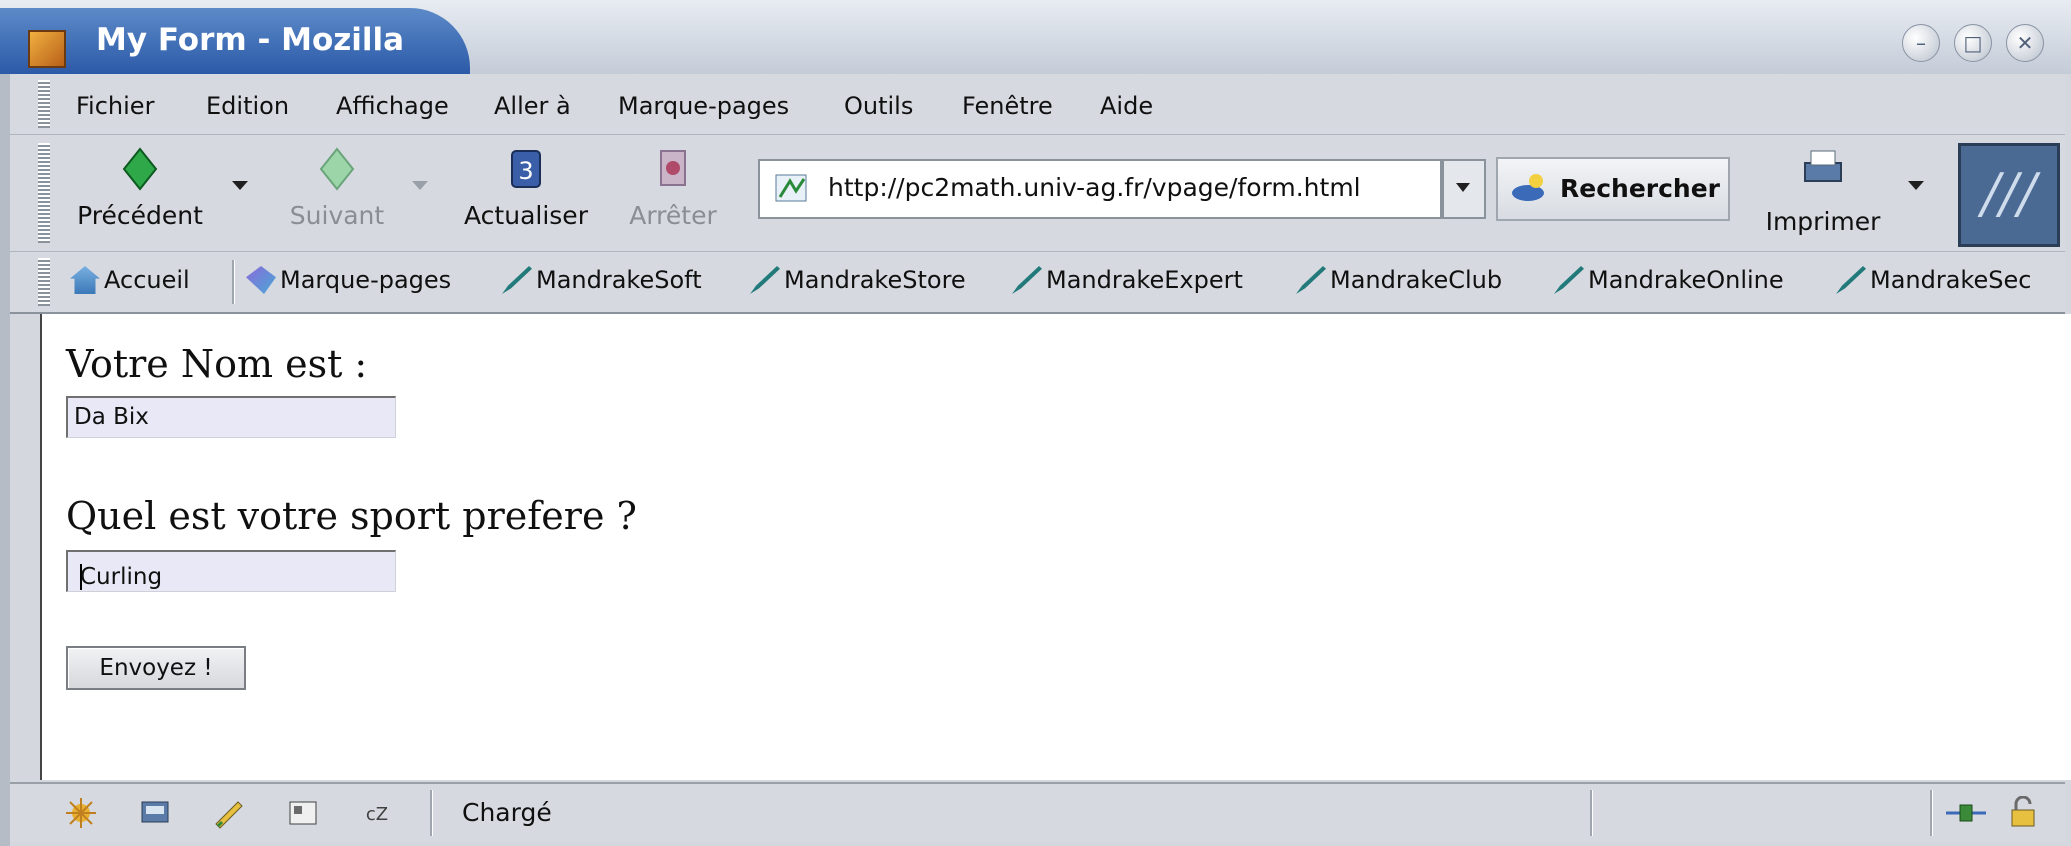 Image resolution: width=2071 pixels, height=846 pixels. What do you see at coordinates (366, 280) in the screenshot?
I see `bookmark-label: Marque-pages` at bounding box center [366, 280].